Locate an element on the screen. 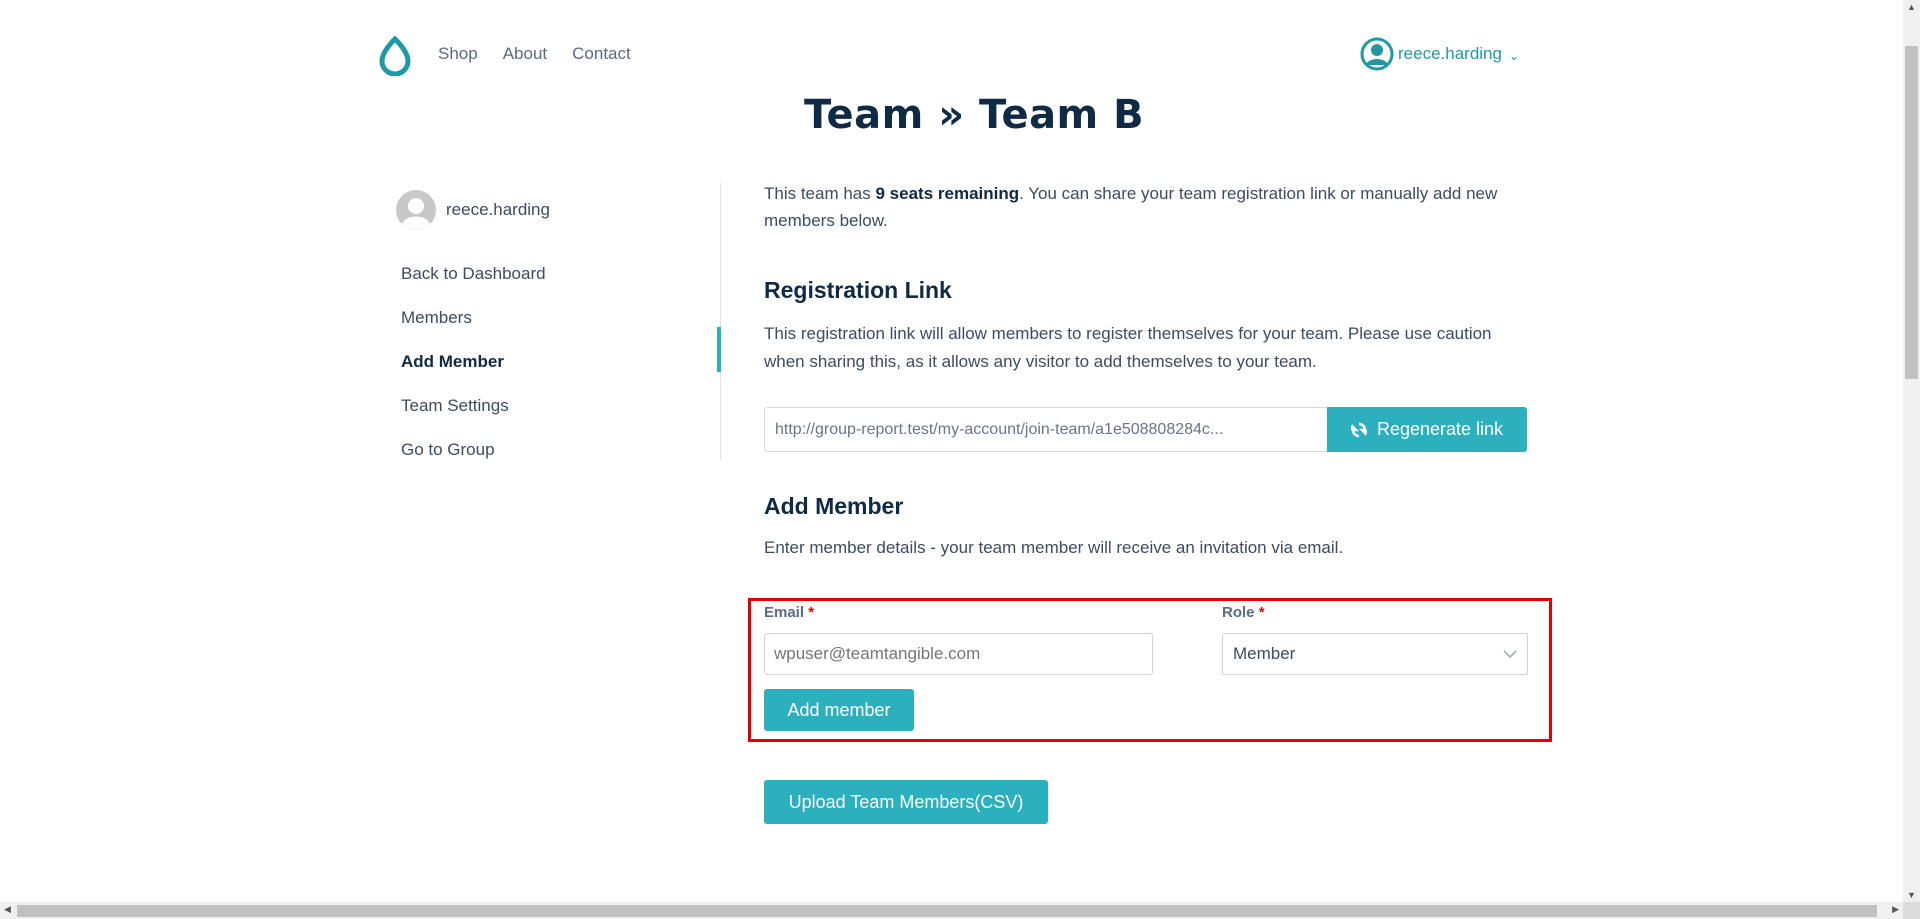  horizontal-scroll-thumb is located at coordinates (947, 911).